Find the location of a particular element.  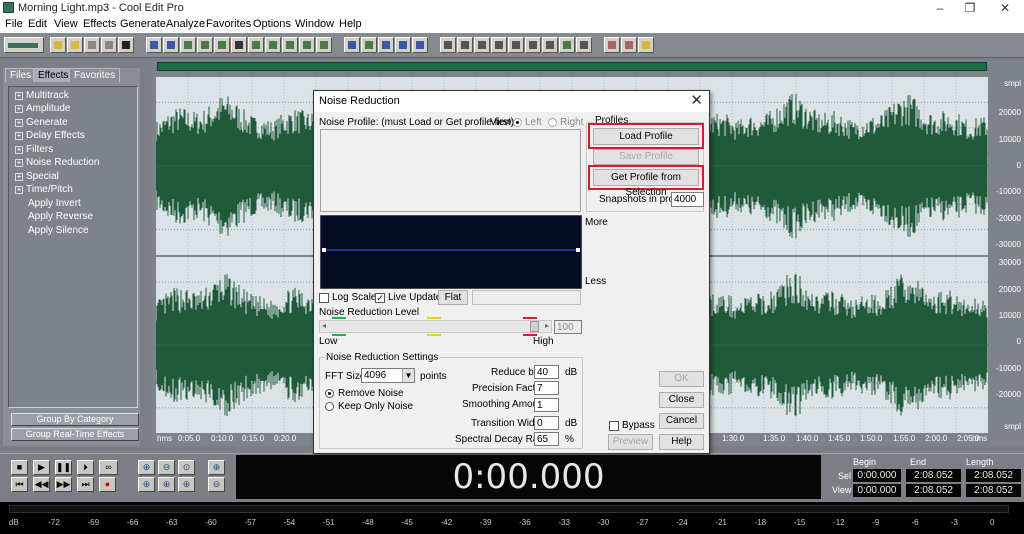

frequency-analysis-icon is located at coordinates (482, 45).